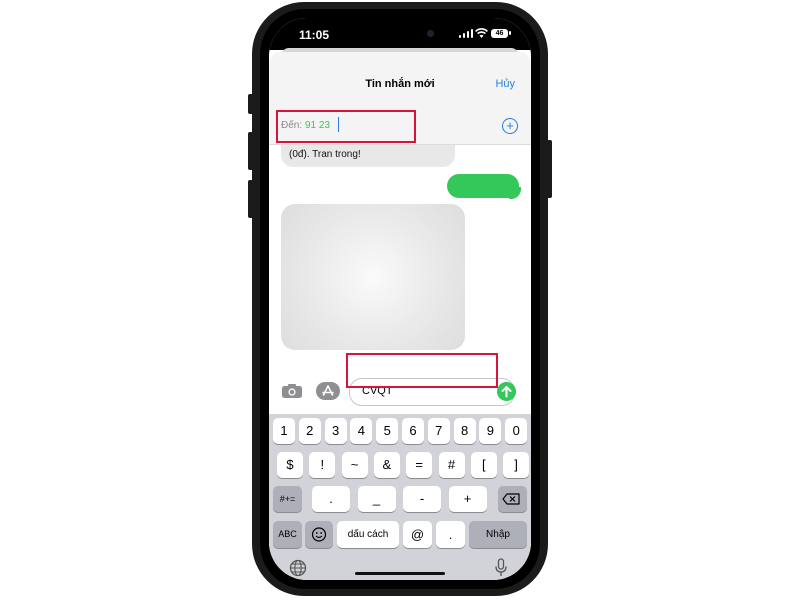 The width and height of the screenshot is (800, 600). Describe the element at coordinates (438, 431) in the screenshot. I see `key-digit-6: 7` at that location.